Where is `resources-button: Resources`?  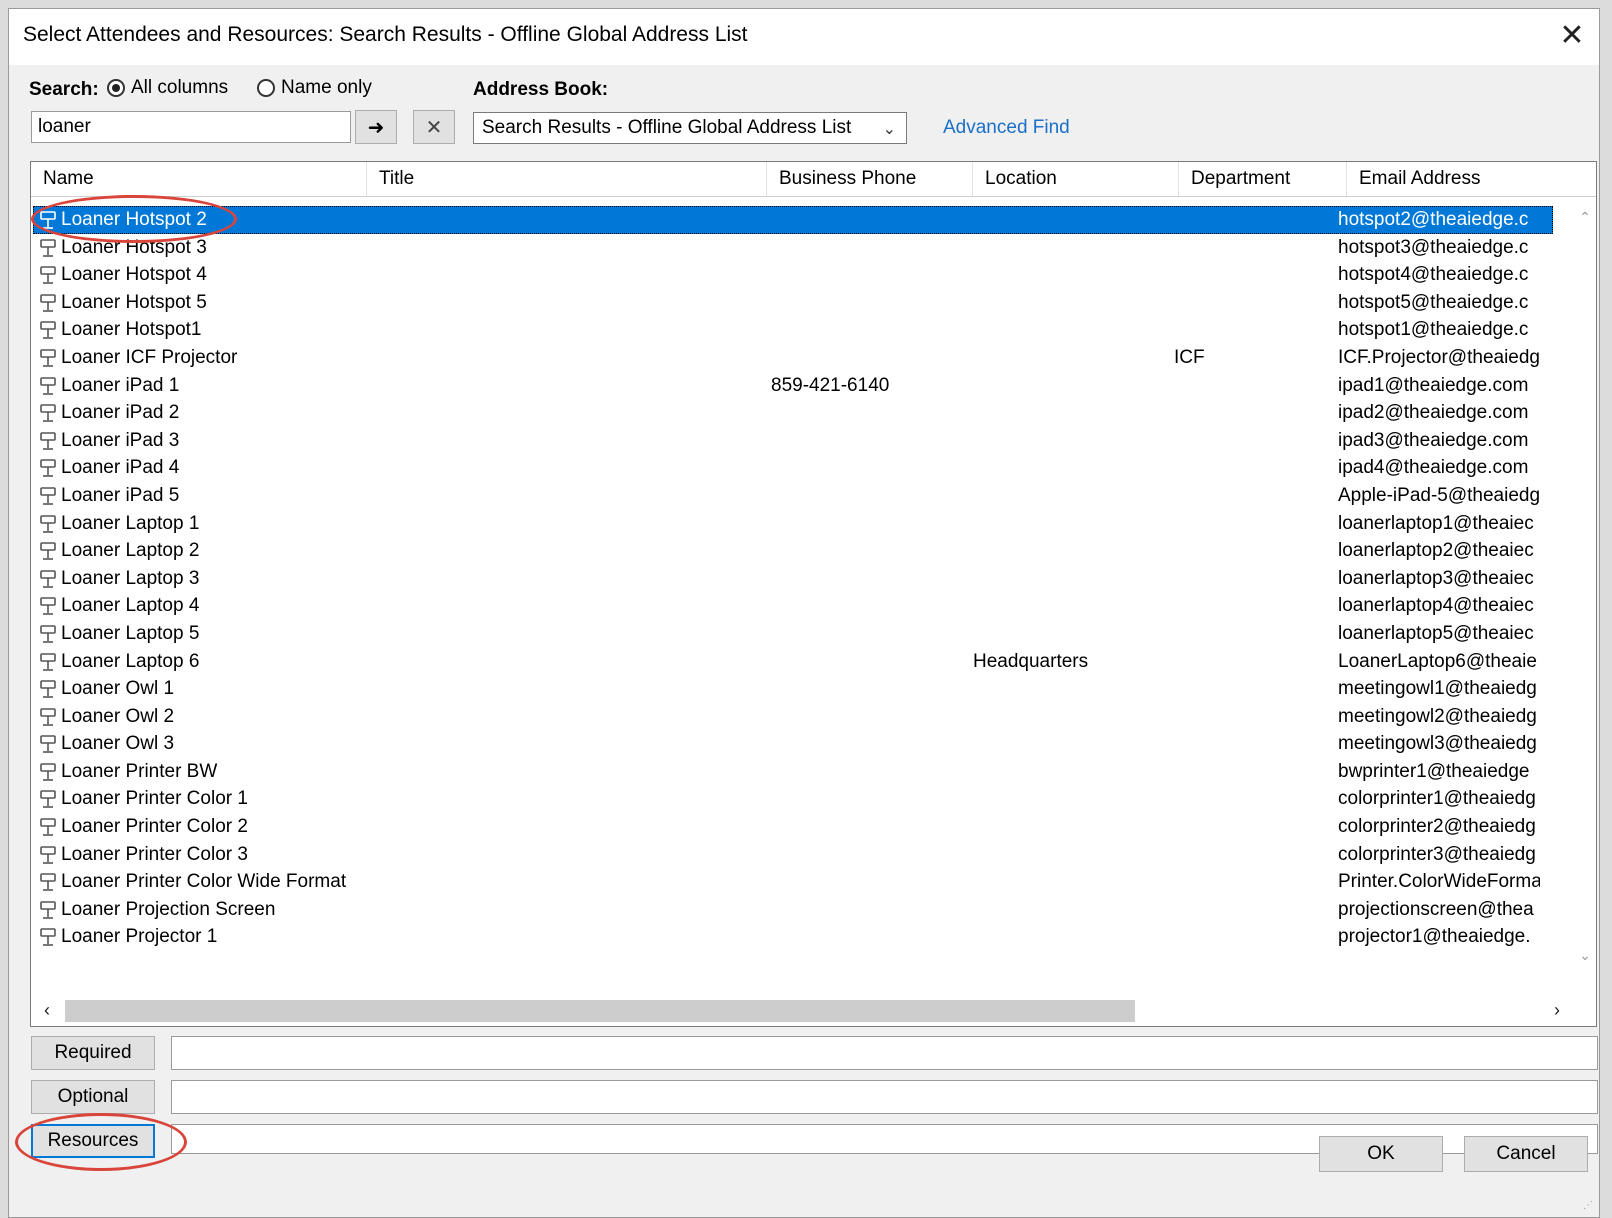
resources-button: Resources is located at coordinates (93, 1141).